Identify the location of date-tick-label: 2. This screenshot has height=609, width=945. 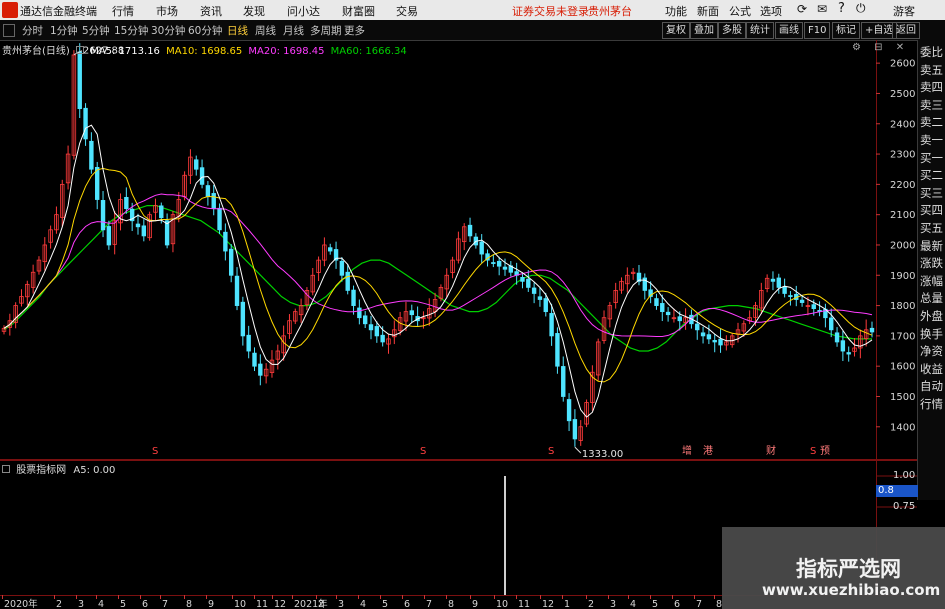
(321, 604).